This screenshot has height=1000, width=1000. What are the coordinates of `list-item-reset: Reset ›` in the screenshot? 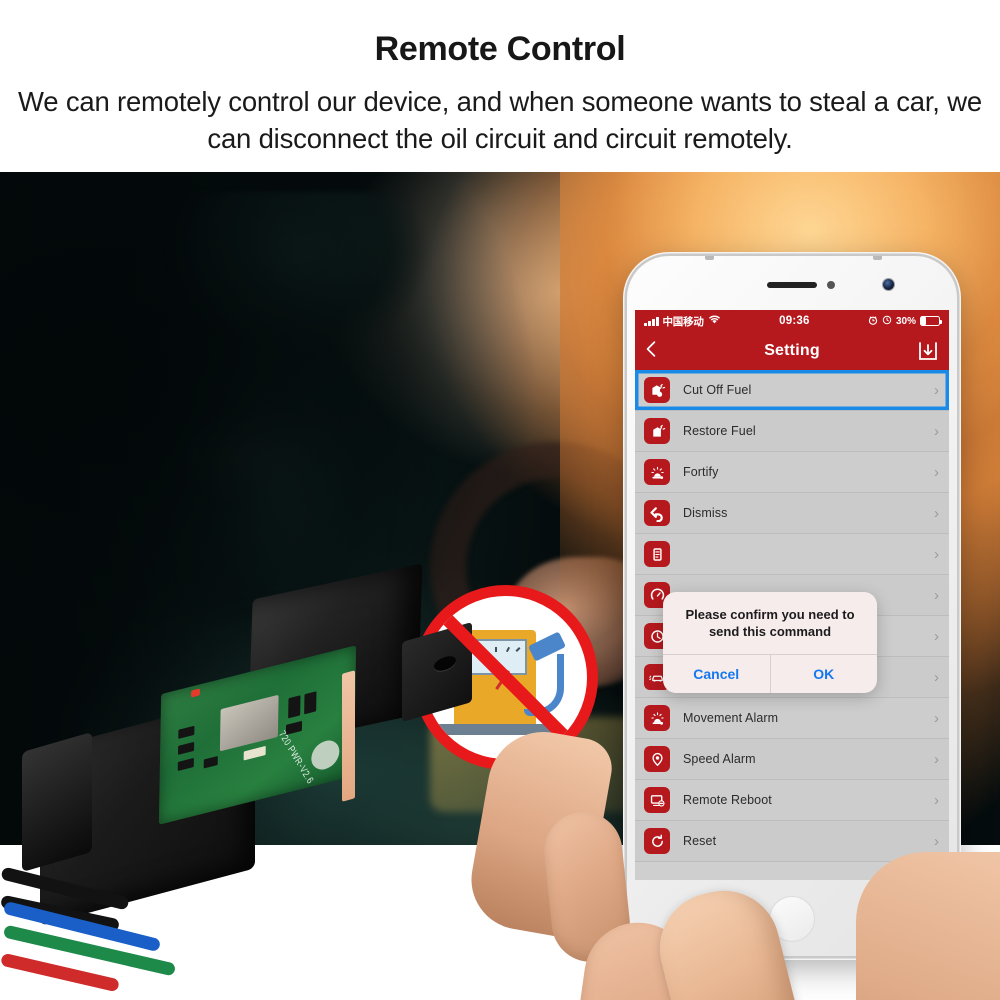 It's located at (792, 841).